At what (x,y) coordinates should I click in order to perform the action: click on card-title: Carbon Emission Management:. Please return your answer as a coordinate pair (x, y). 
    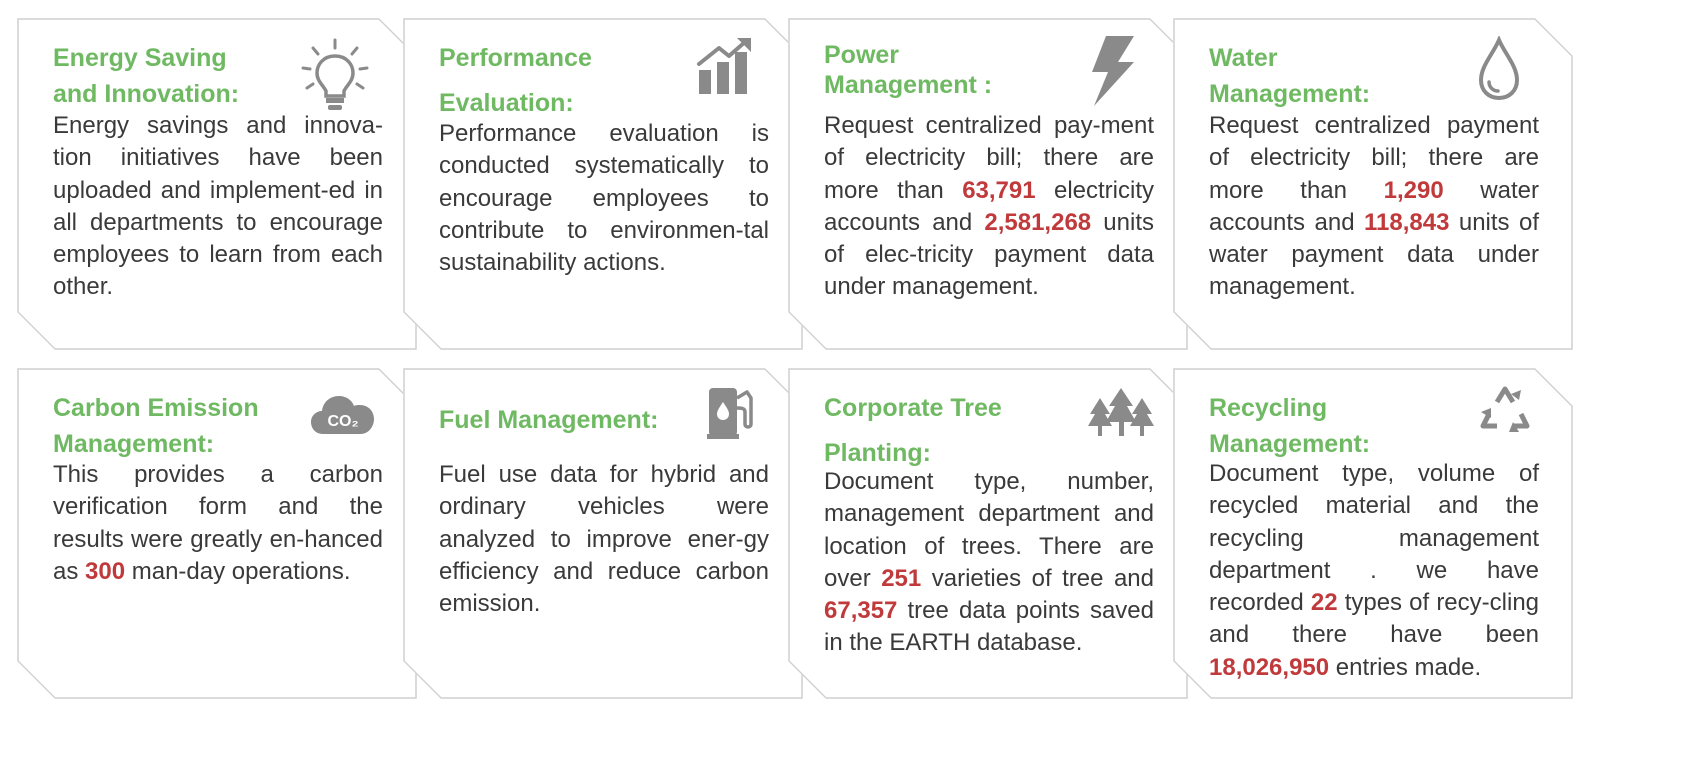
    Looking at the image, I should click on (156, 426).